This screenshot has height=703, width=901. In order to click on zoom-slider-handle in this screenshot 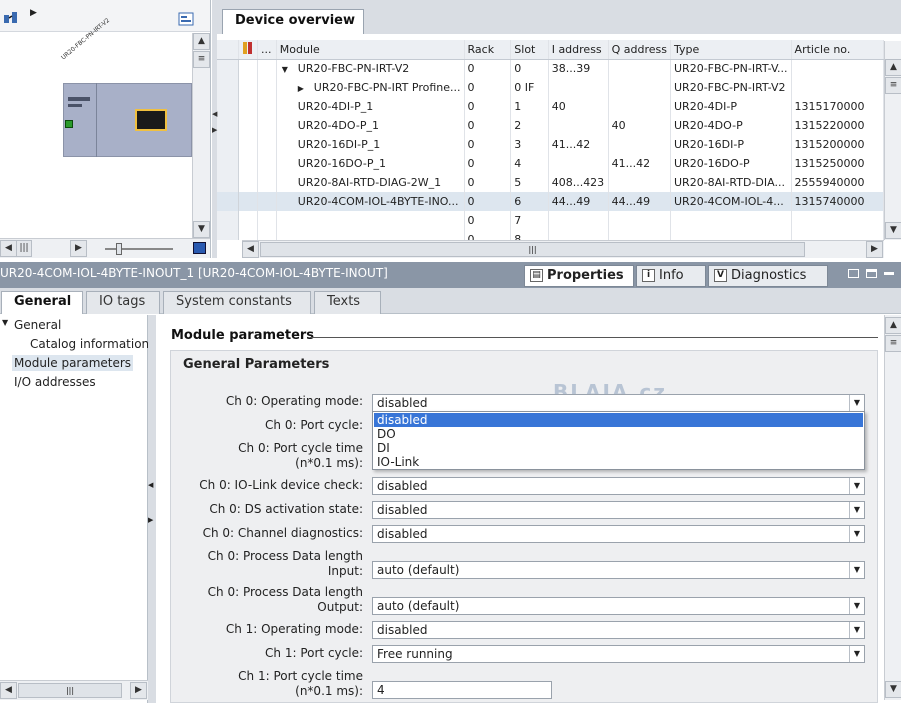, I will do `click(119, 249)`.